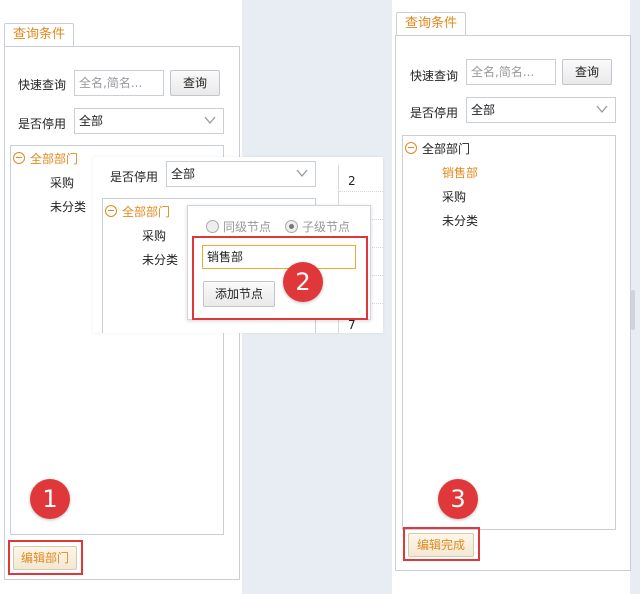  I want to click on left-query-button: 查询, so click(195, 83).